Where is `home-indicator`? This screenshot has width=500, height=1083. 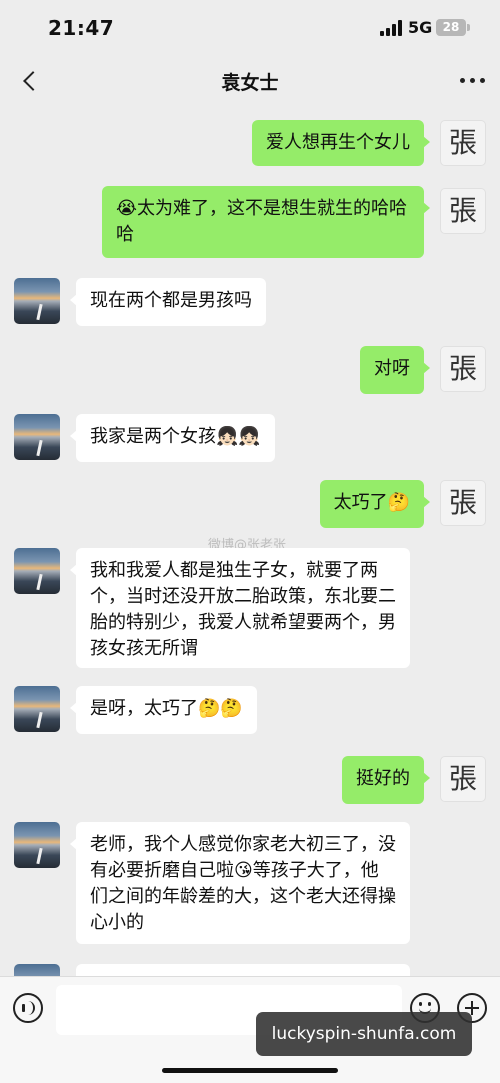 home-indicator is located at coordinates (250, 1070).